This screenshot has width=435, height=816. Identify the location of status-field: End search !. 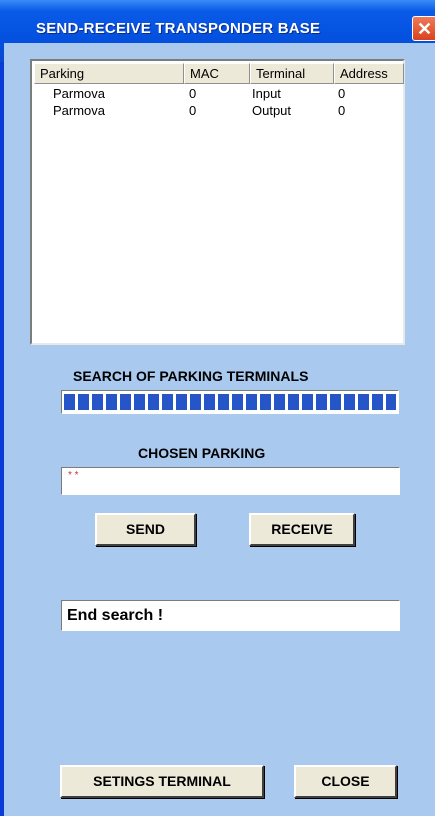
(230, 615).